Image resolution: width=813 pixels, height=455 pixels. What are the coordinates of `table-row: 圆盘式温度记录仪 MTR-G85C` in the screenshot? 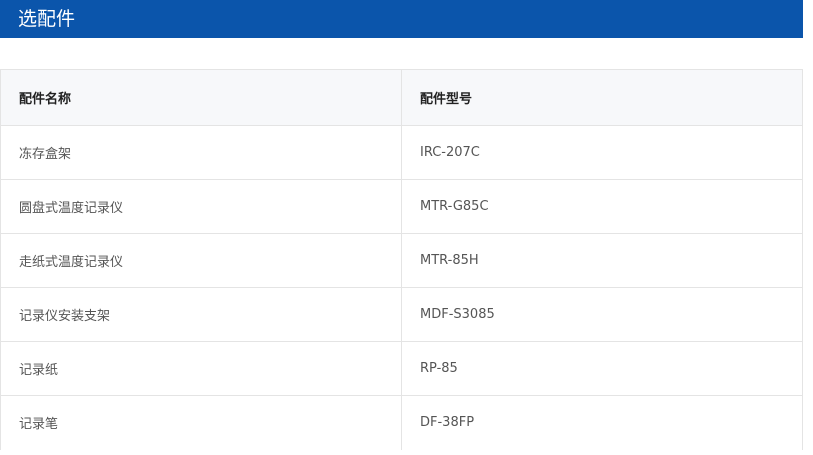 It's located at (401, 206).